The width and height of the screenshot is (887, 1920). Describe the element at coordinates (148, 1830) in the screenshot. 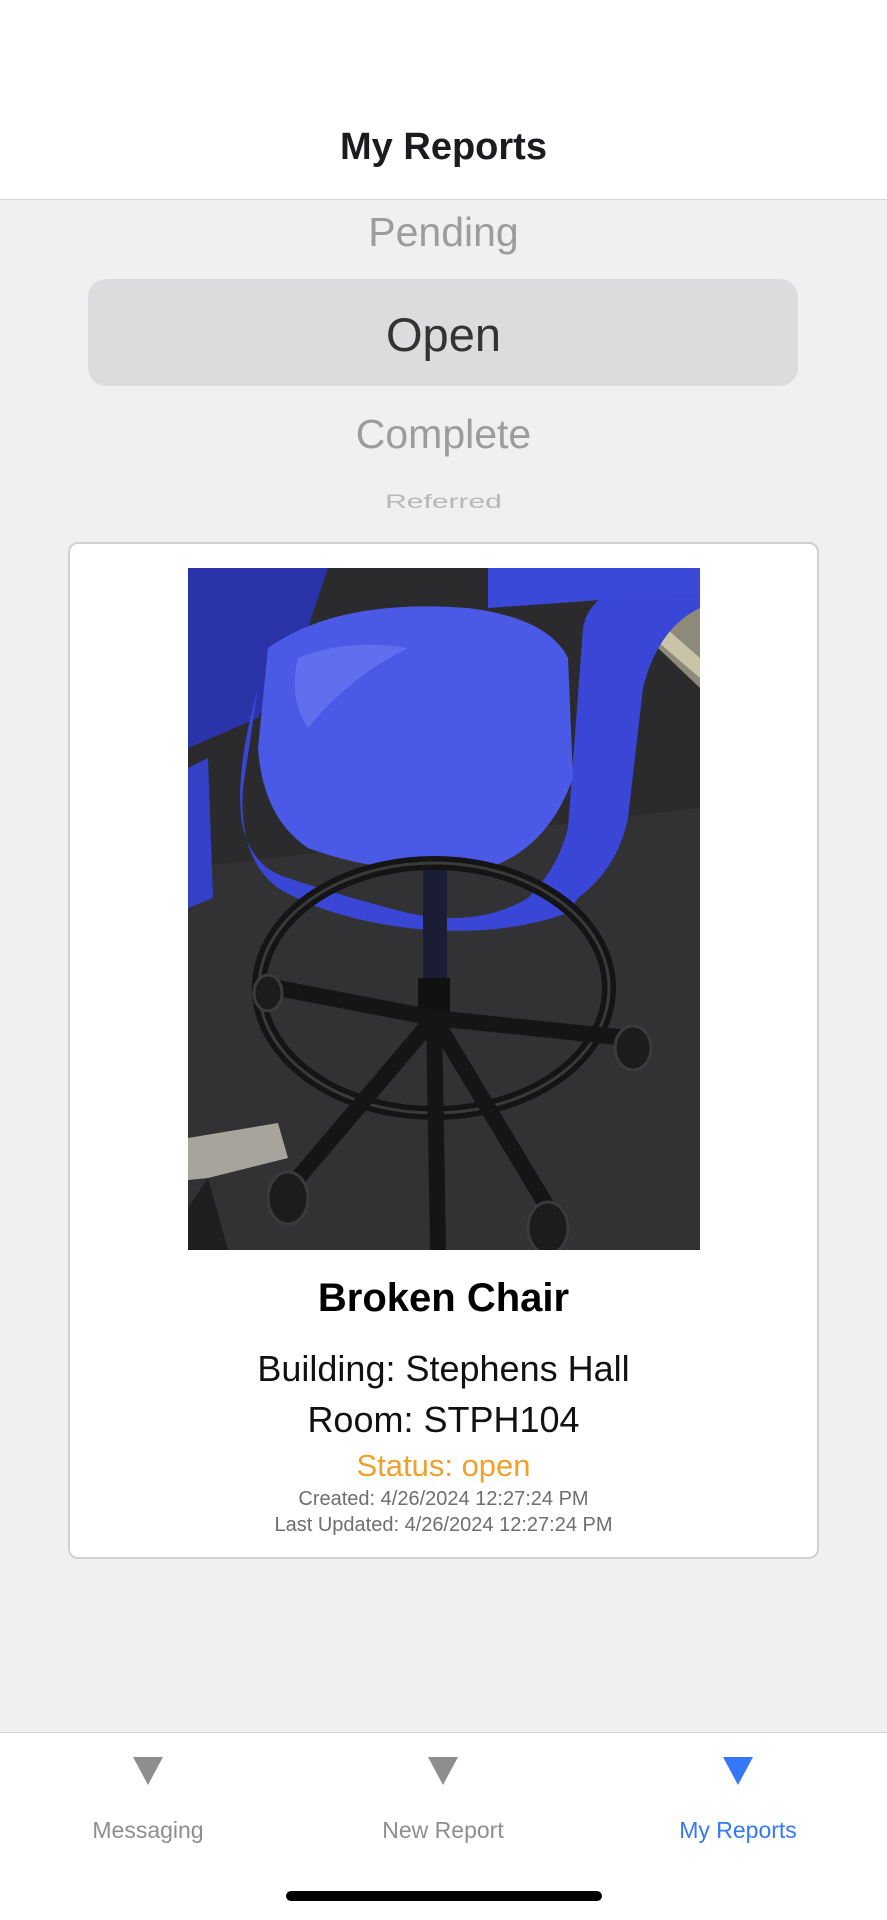

I see `tab-label-messaging: Messaging` at that location.